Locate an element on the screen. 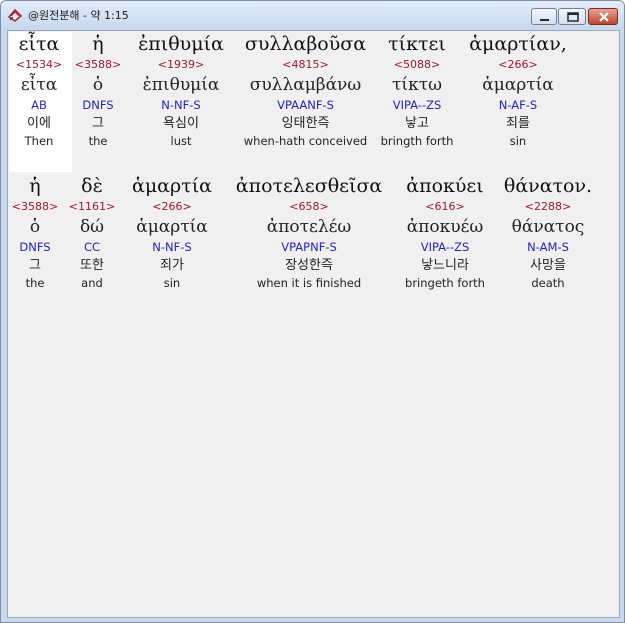 Image resolution: width=625 pixels, height=623 pixels. lemma: συλλαμβάνω is located at coordinates (305, 85).